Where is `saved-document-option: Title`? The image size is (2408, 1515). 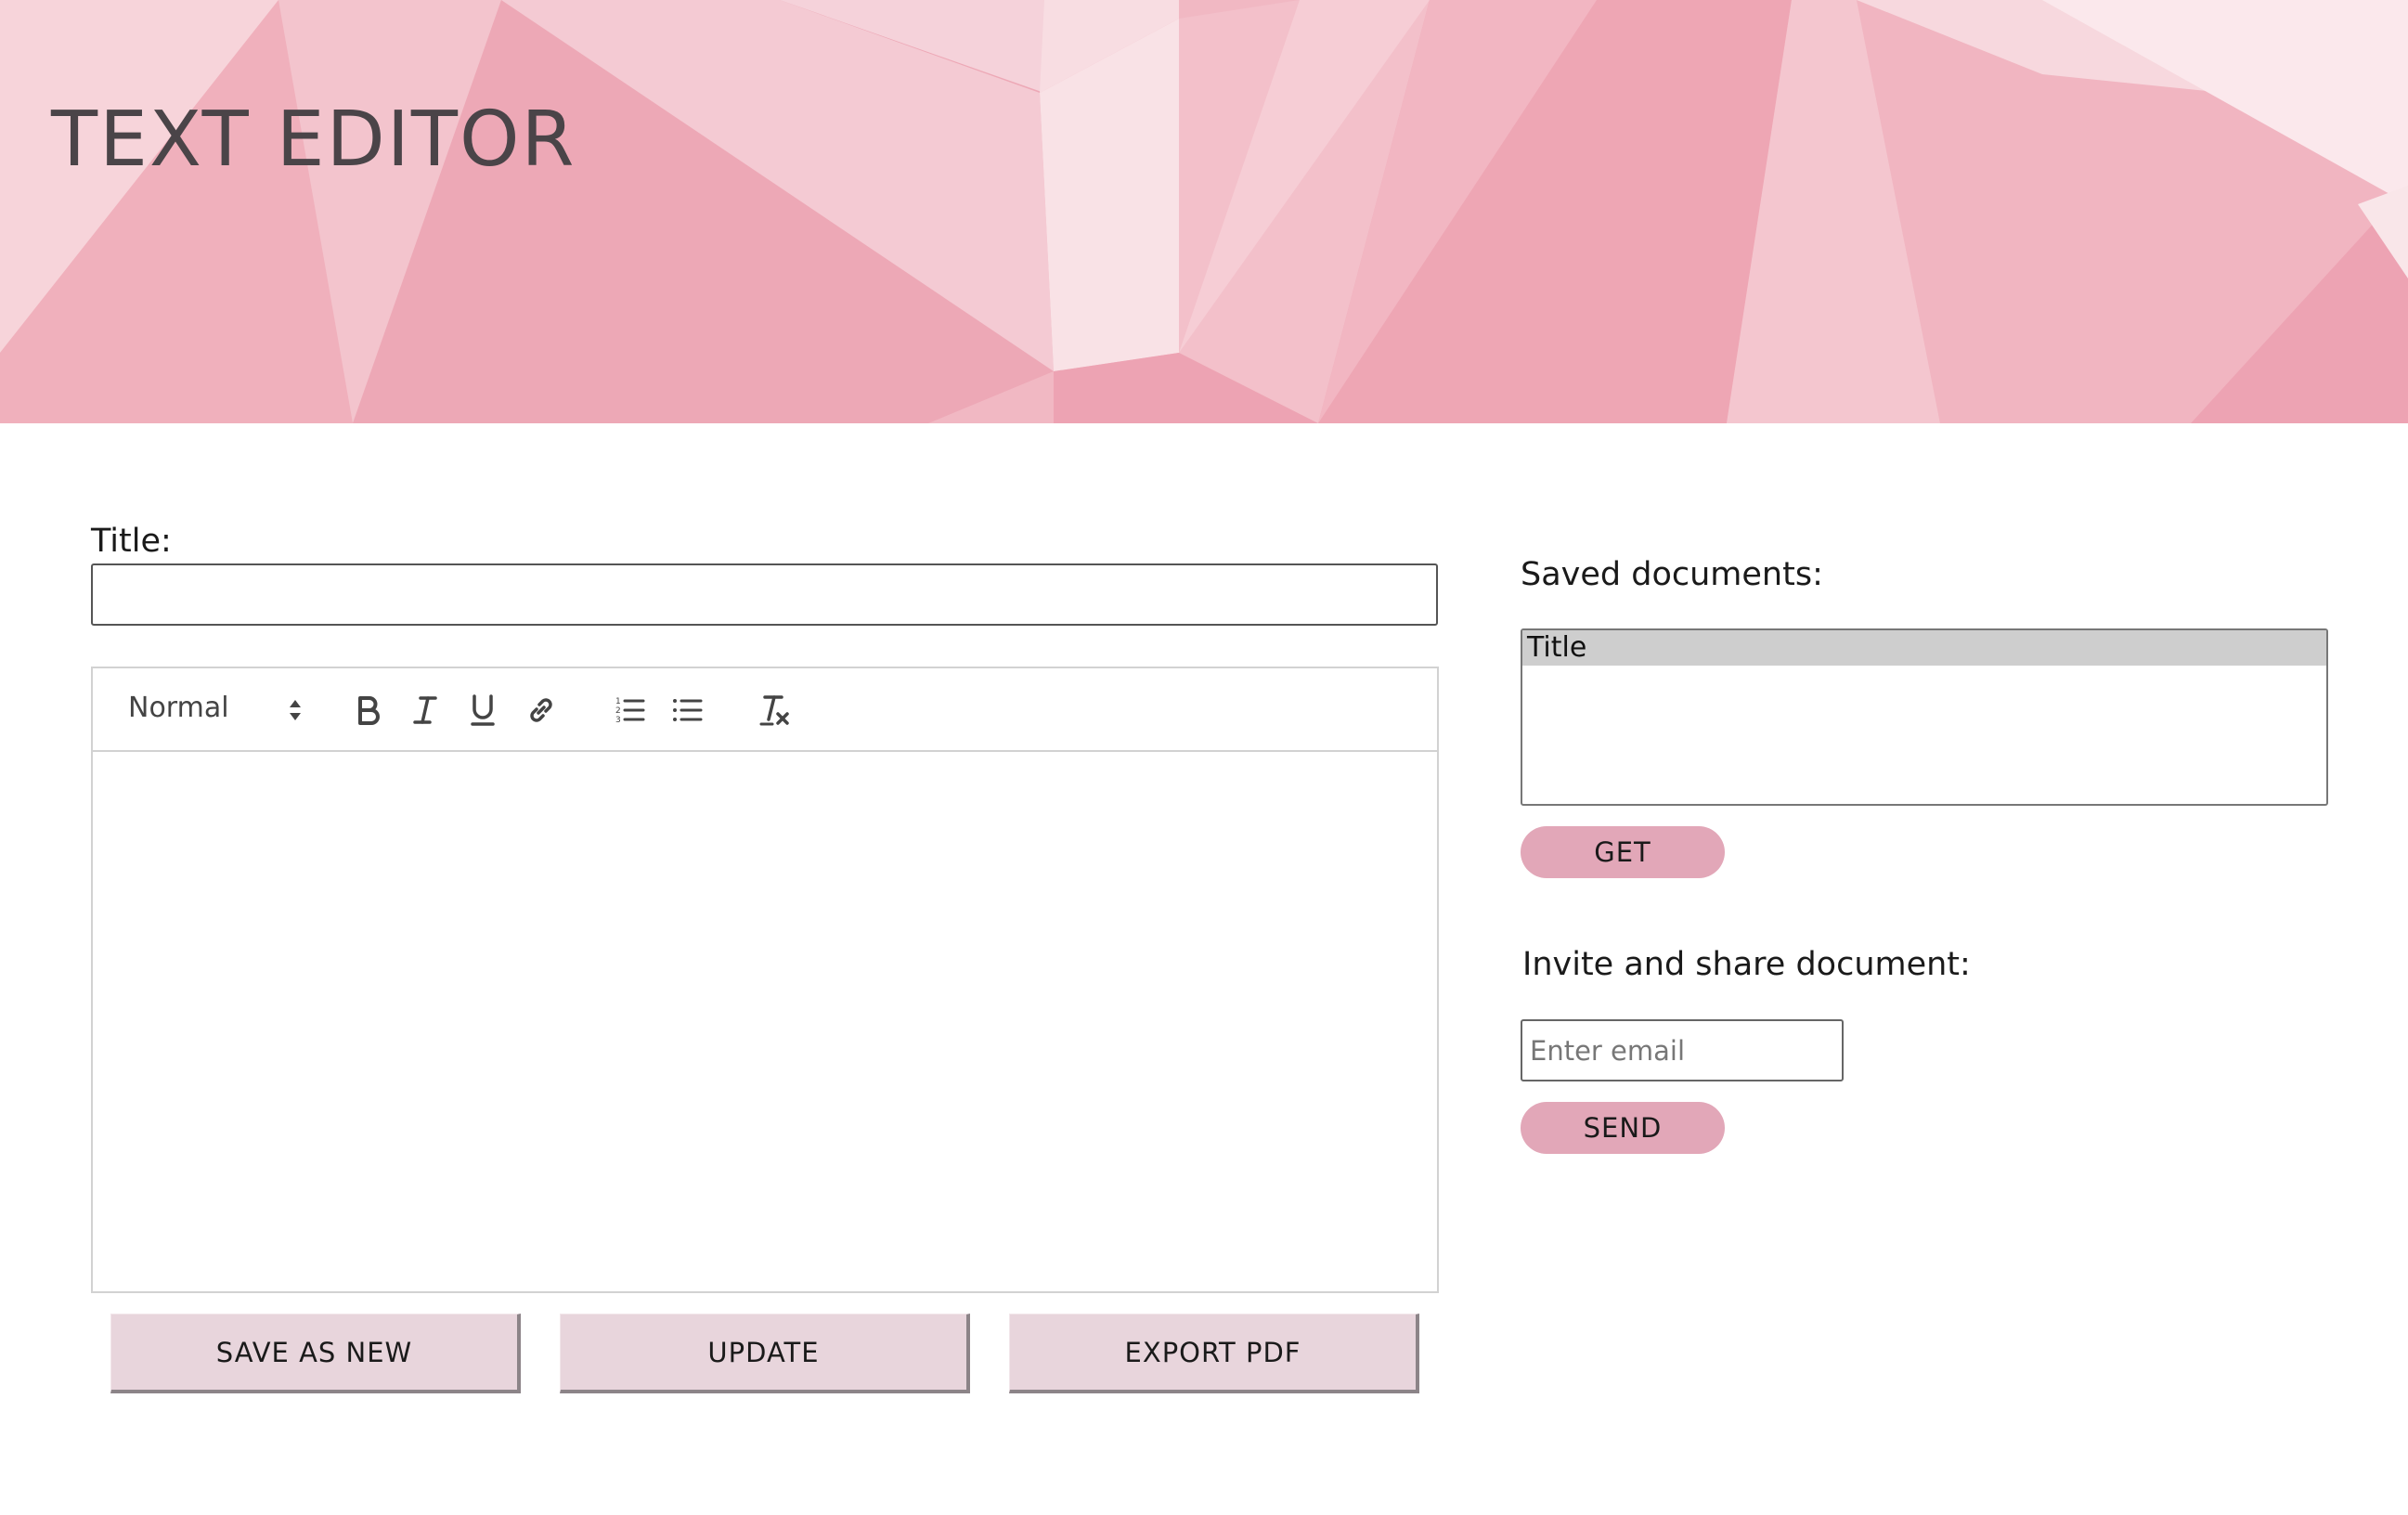
saved-document-option: Title is located at coordinates (1924, 648).